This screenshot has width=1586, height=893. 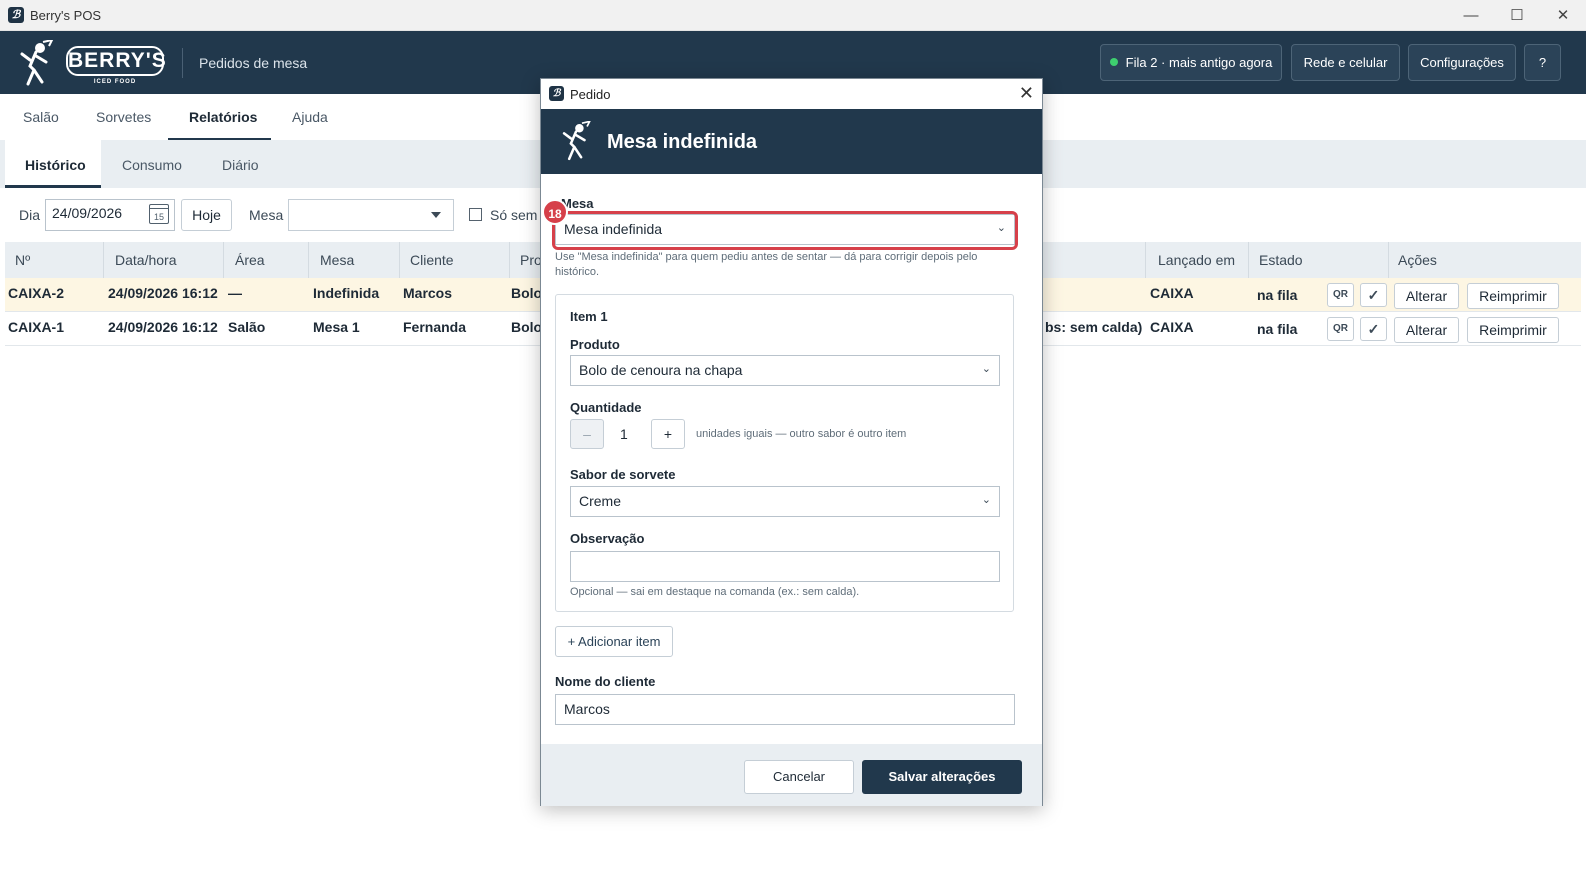 What do you see at coordinates (1517, 15) in the screenshot?
I see `maximize-button: ☐` at bounding box center [1517, 15].